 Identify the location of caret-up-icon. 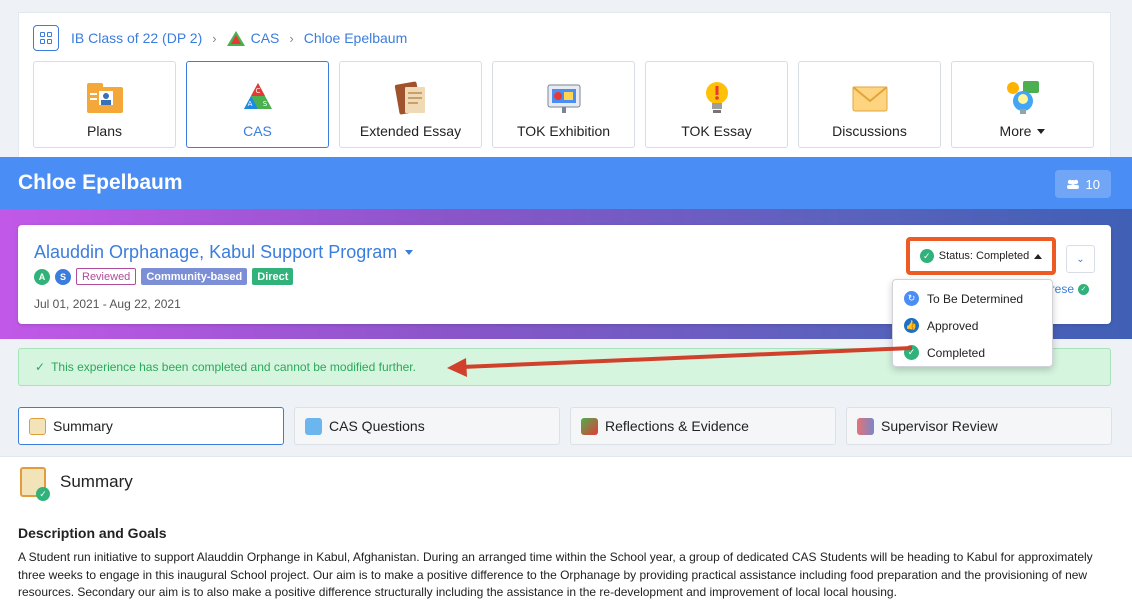
(1038, 256).